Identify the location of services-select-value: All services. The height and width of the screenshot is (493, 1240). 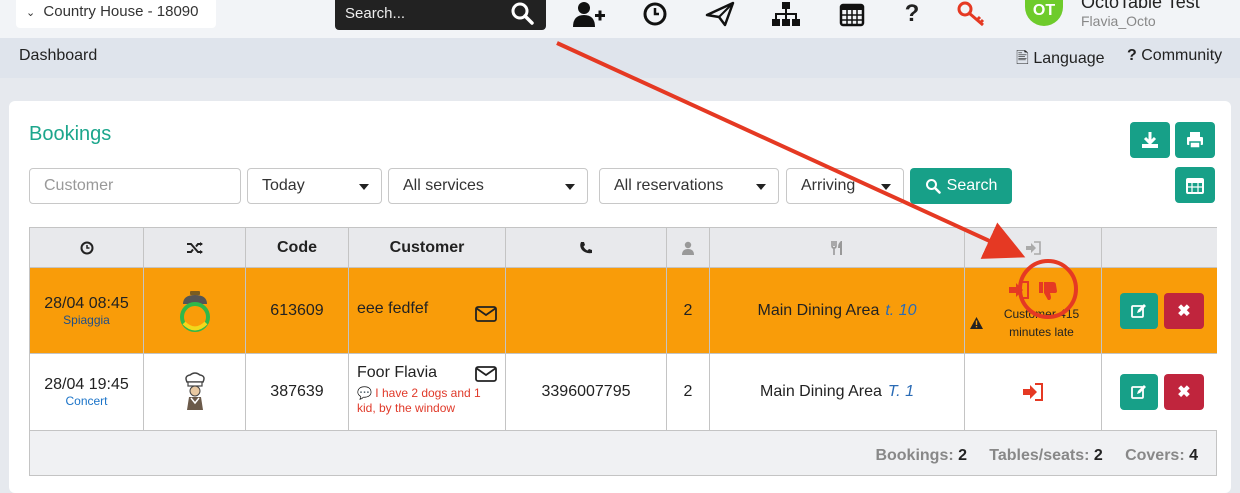
(443, 185).